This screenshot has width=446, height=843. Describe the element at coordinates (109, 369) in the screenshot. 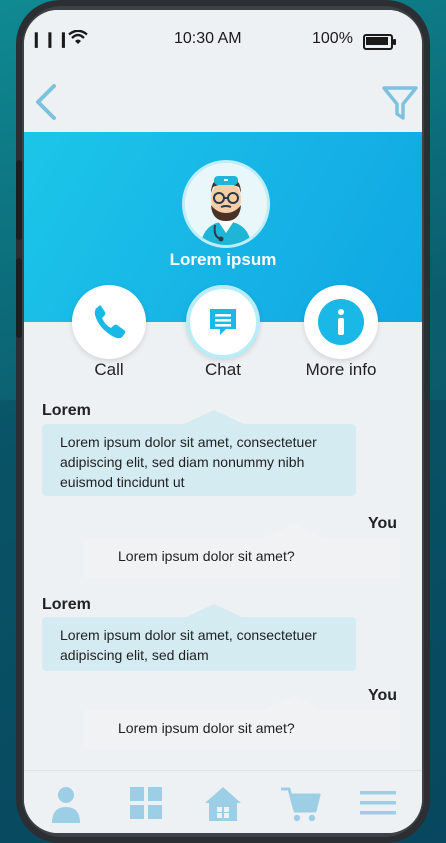

I see `call-label: Call` at that location.